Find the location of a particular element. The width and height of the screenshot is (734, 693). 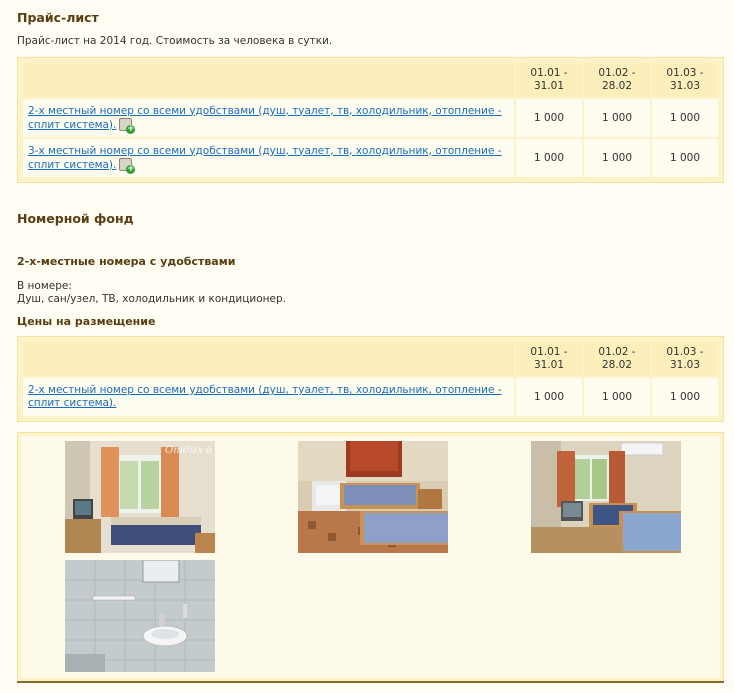

watermark-text: Отдых в Со is located at coordinates (190, 450).